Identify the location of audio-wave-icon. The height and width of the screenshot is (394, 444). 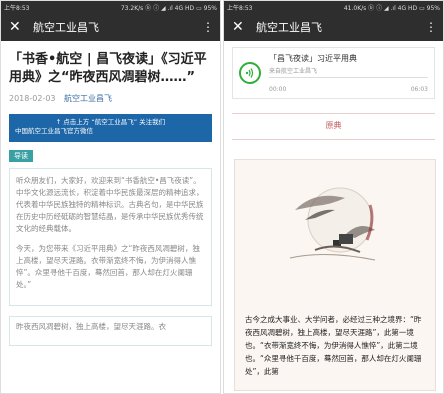
(249, 73).